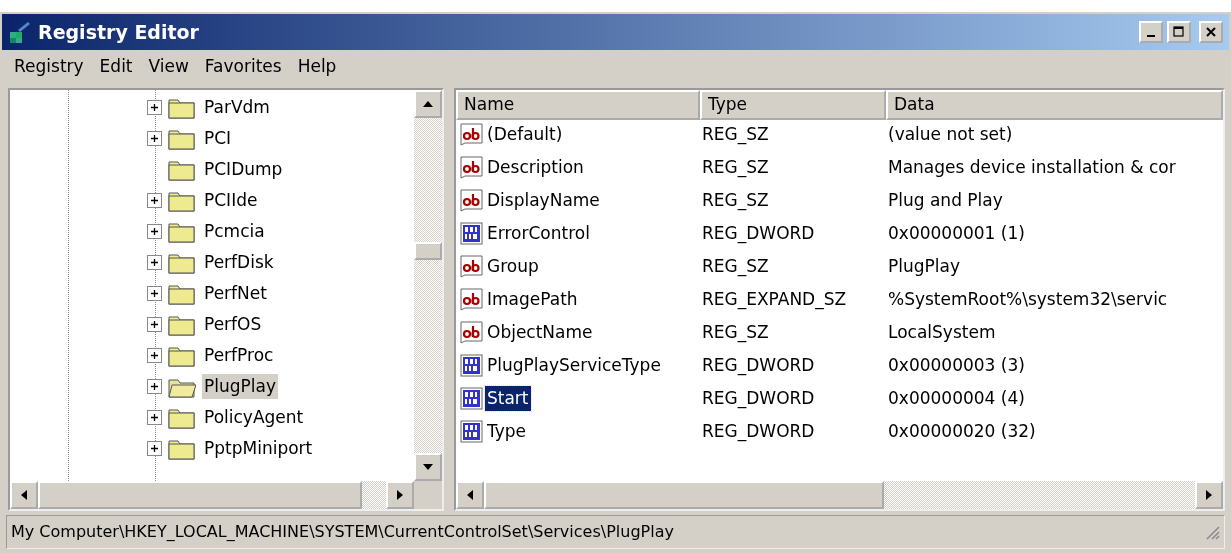 This screenshot has height=553, width=1231. Describe the element at coordinates (317, 67) in the screenshot. I see `menu-item: Help` at that location.